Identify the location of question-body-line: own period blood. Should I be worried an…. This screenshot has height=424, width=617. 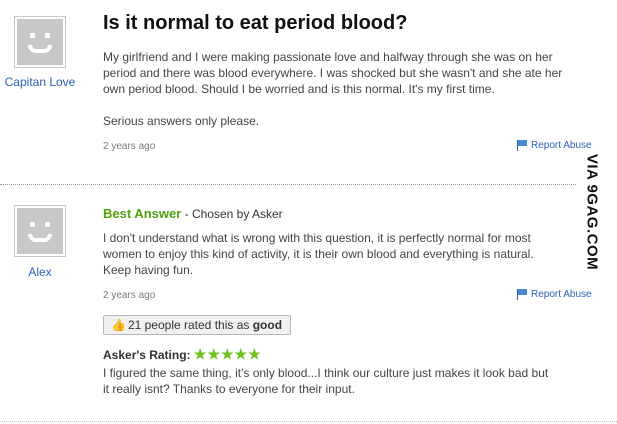
(299, 89).